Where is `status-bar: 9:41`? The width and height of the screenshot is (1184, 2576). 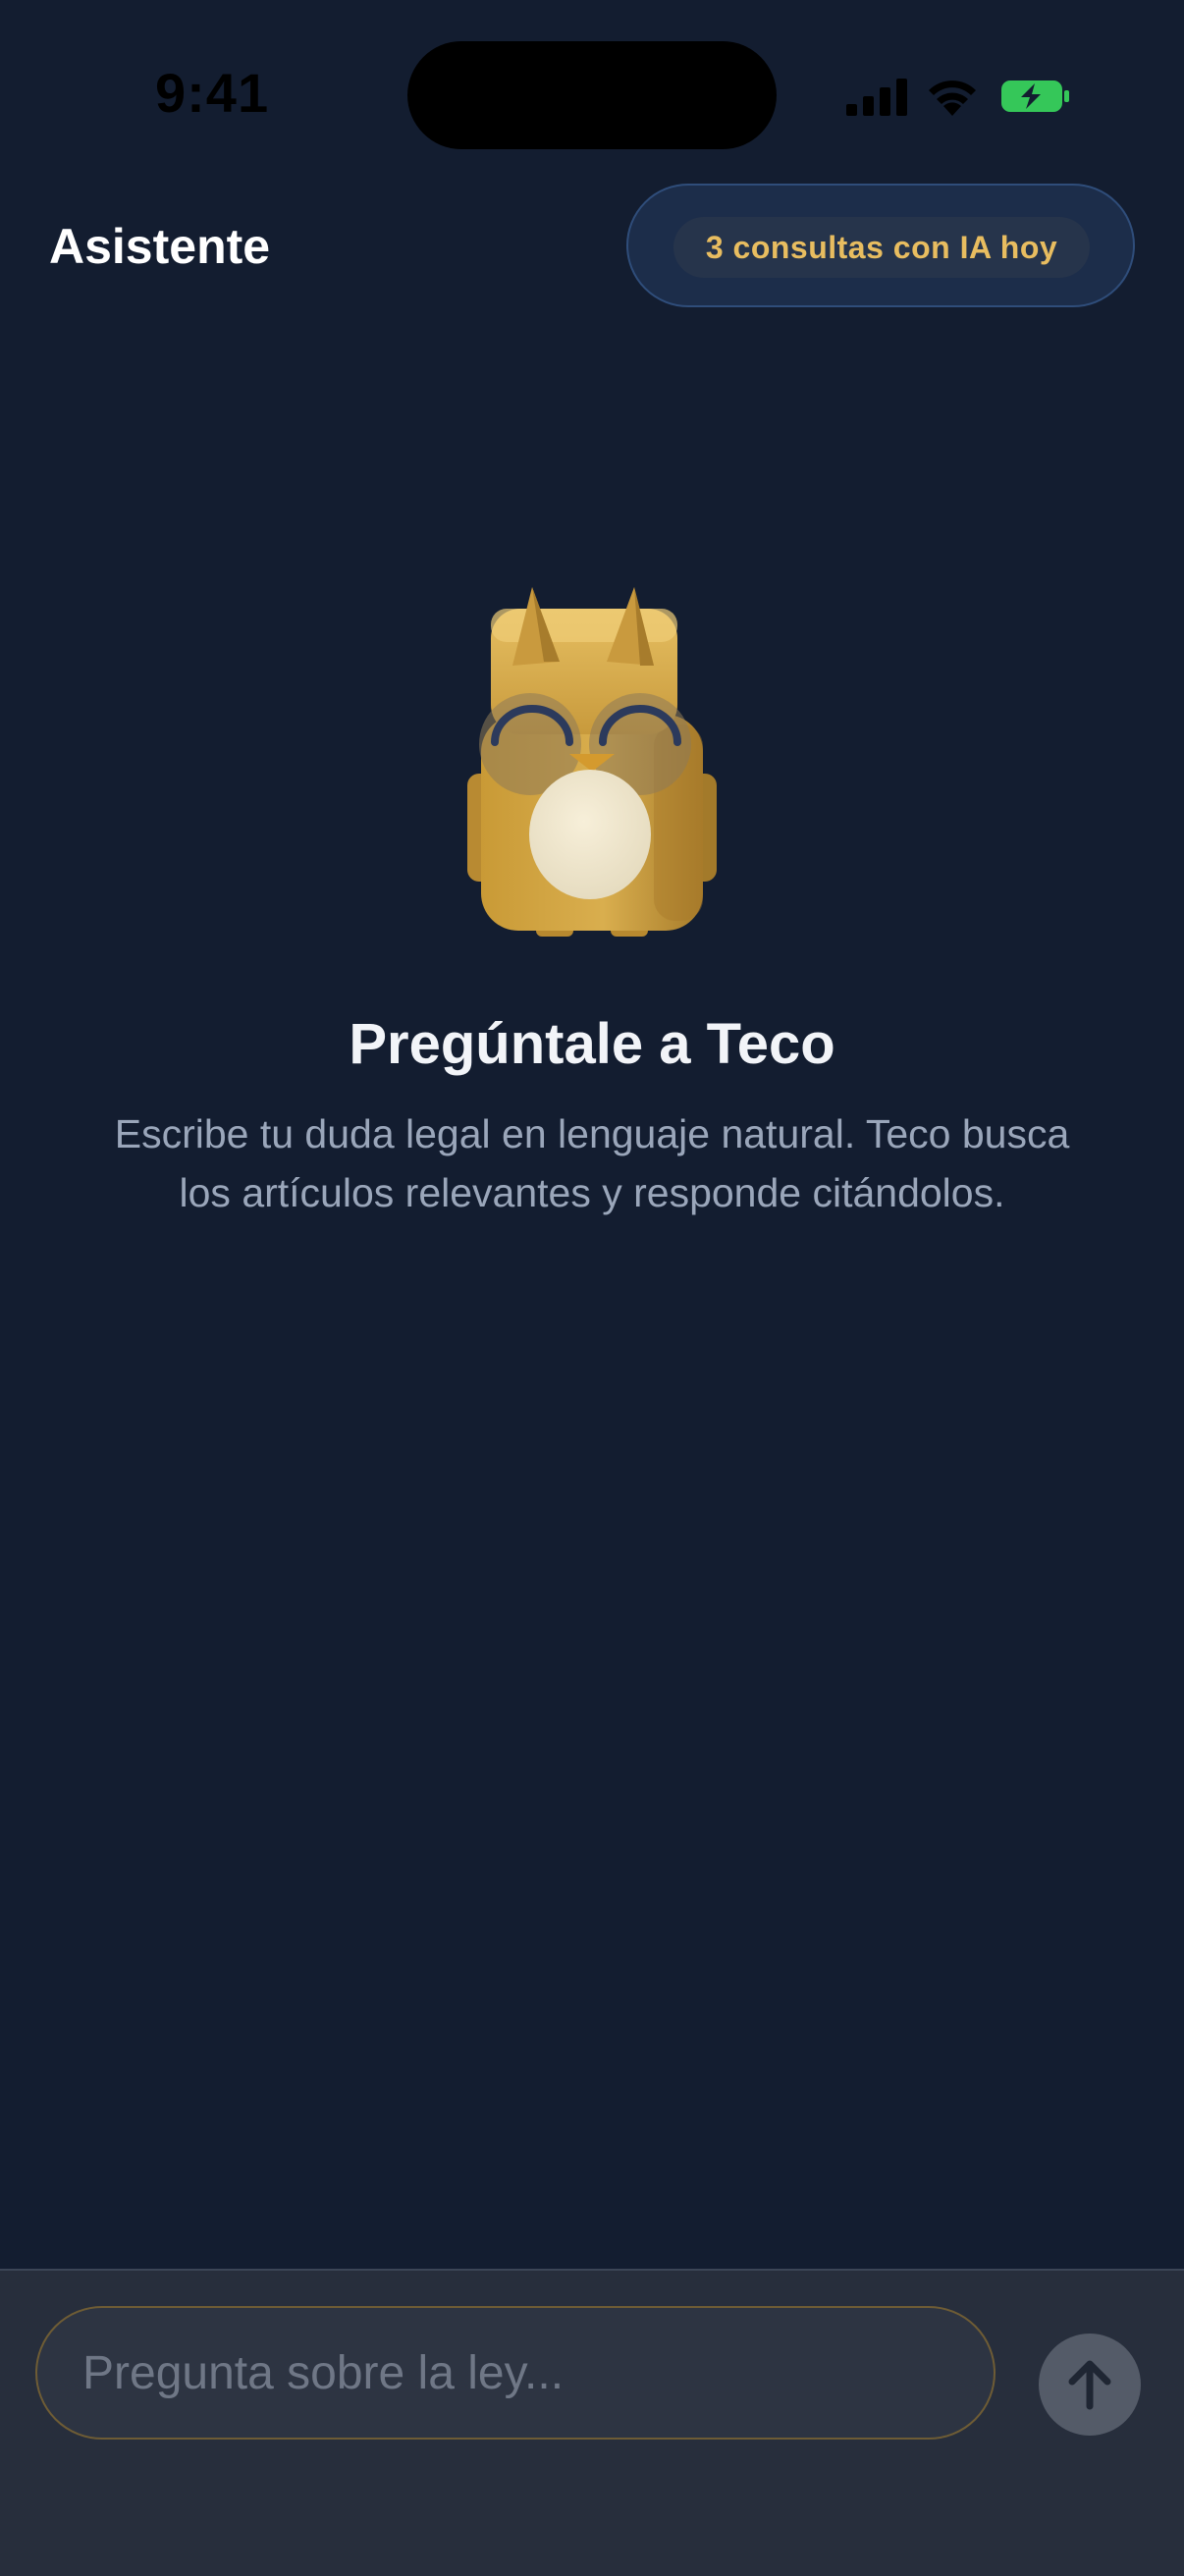
status-bar: 9:41 is located at coordinates (592, 93).